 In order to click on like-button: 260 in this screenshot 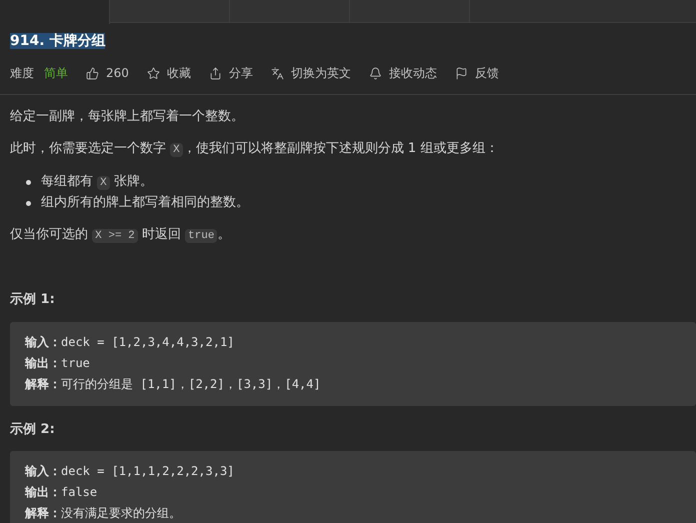, I will do `click(107, 73)`.